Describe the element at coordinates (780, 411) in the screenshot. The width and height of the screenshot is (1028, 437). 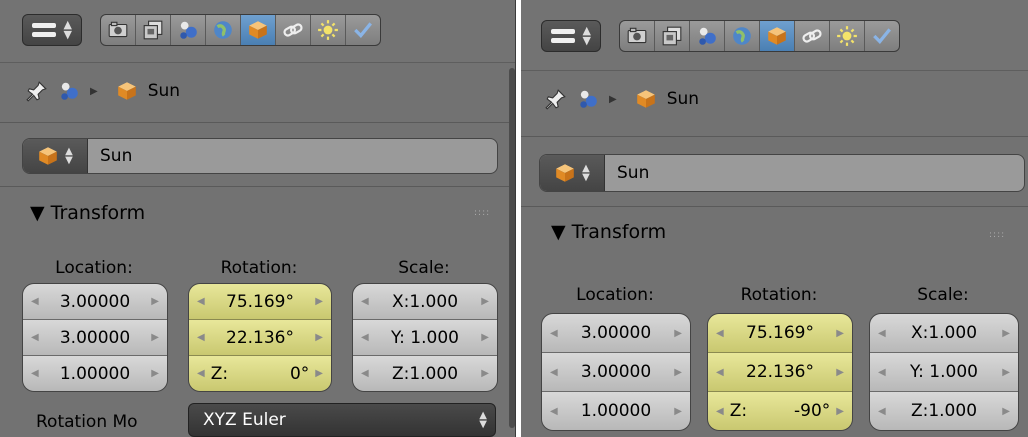
I see `rotation-z-field: ◀ Z: -90° ▶` at that location.